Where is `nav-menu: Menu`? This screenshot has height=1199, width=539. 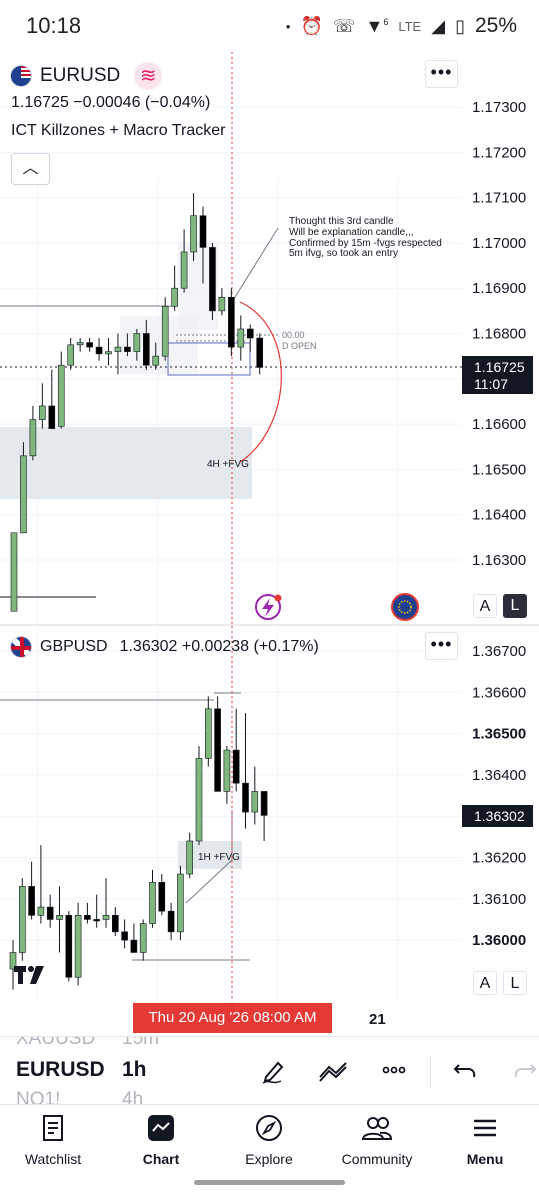 nav-menu: Menu is located at coordinates (485, 1139).